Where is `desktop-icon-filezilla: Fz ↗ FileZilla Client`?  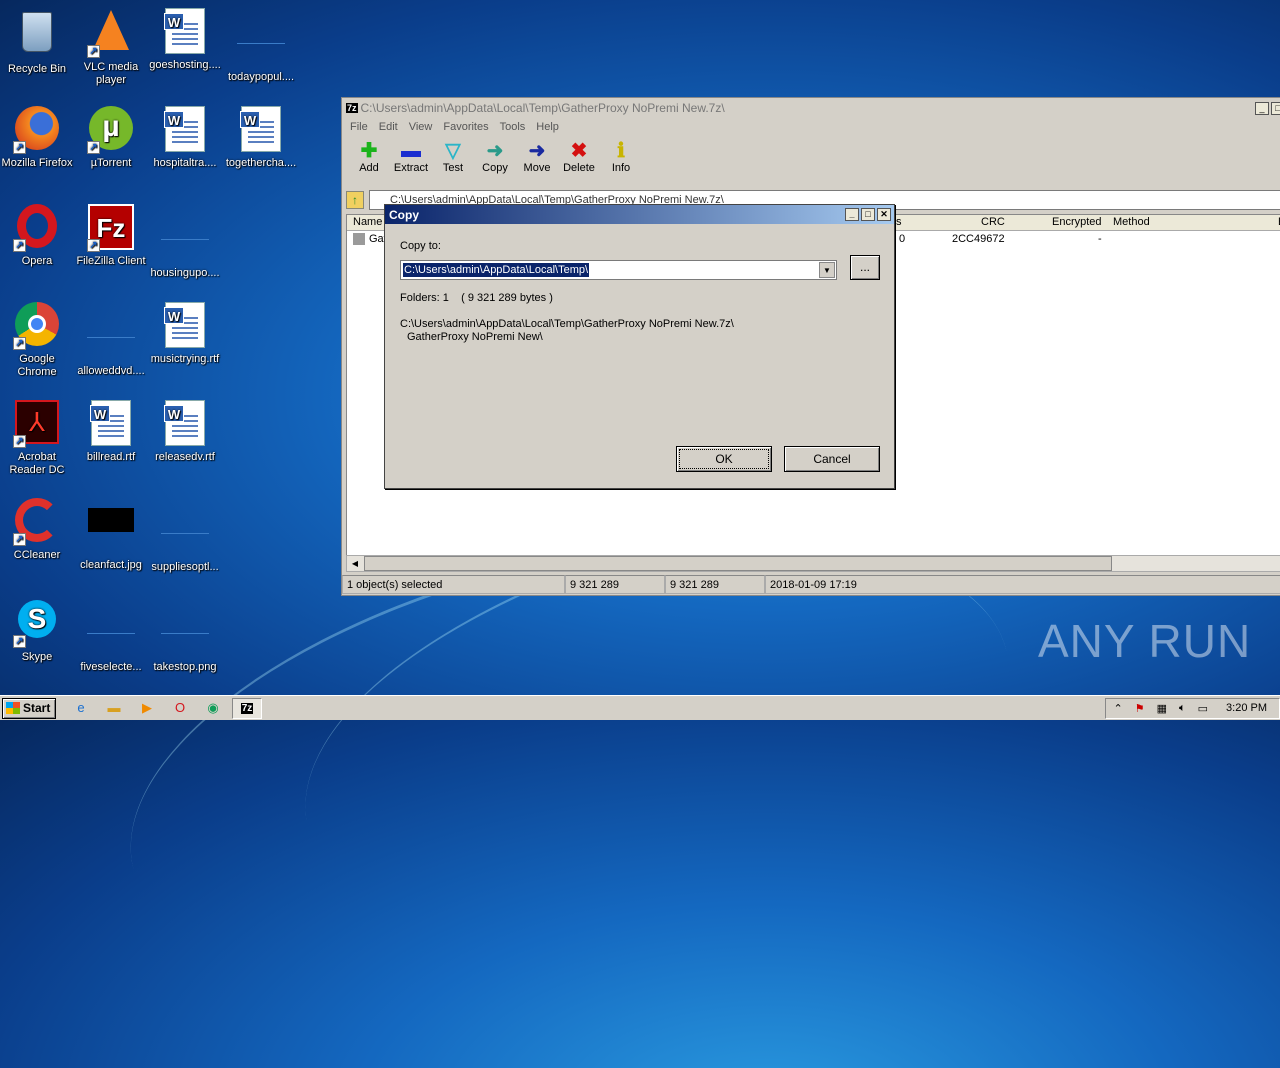 desktop-icon-filezilla: Fz ↗ FileZilla Client is located at coordinates (111, 236).